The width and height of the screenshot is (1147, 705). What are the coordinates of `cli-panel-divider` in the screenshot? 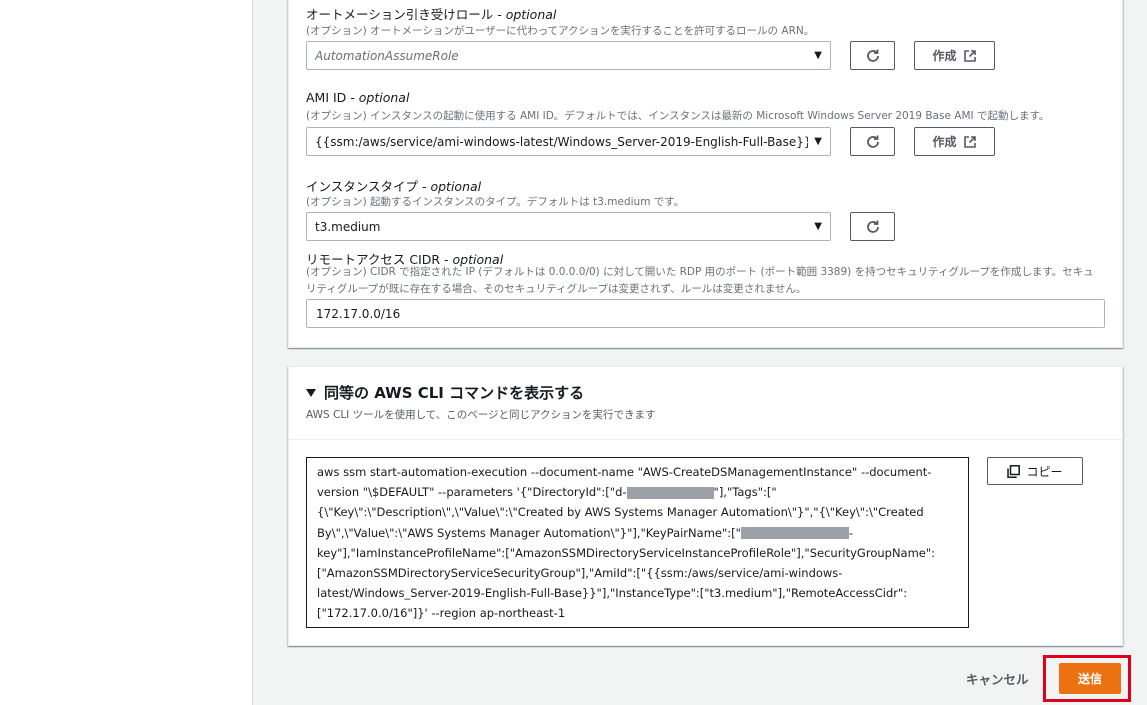 It's located at (705, 439).